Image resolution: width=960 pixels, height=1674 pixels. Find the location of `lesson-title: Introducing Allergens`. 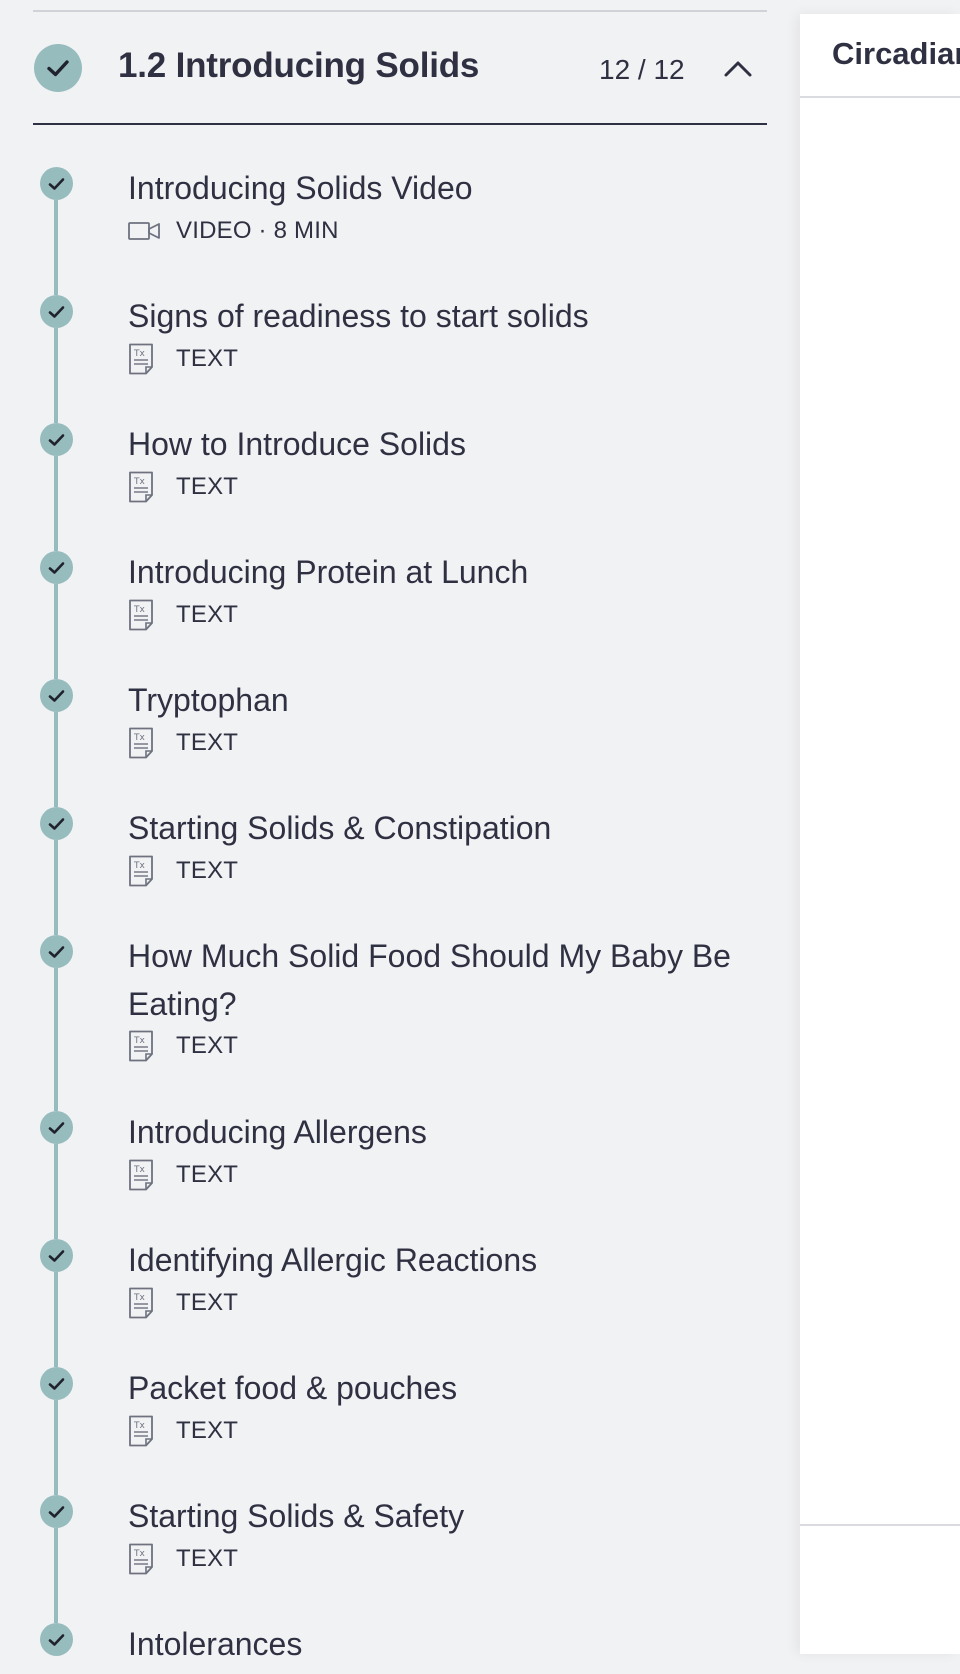

lesson-title: Introducing Allergens is located at coordinates (277, 1132).